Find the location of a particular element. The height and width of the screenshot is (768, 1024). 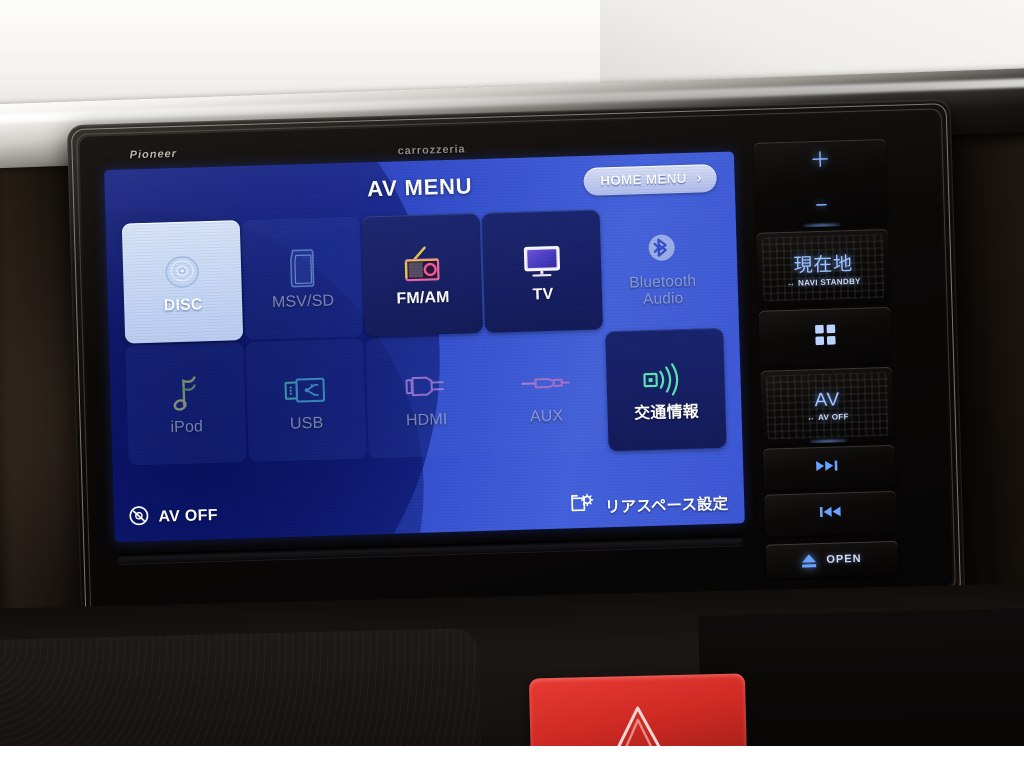

tile-aux: AUX is located at coordinates (546, 393).